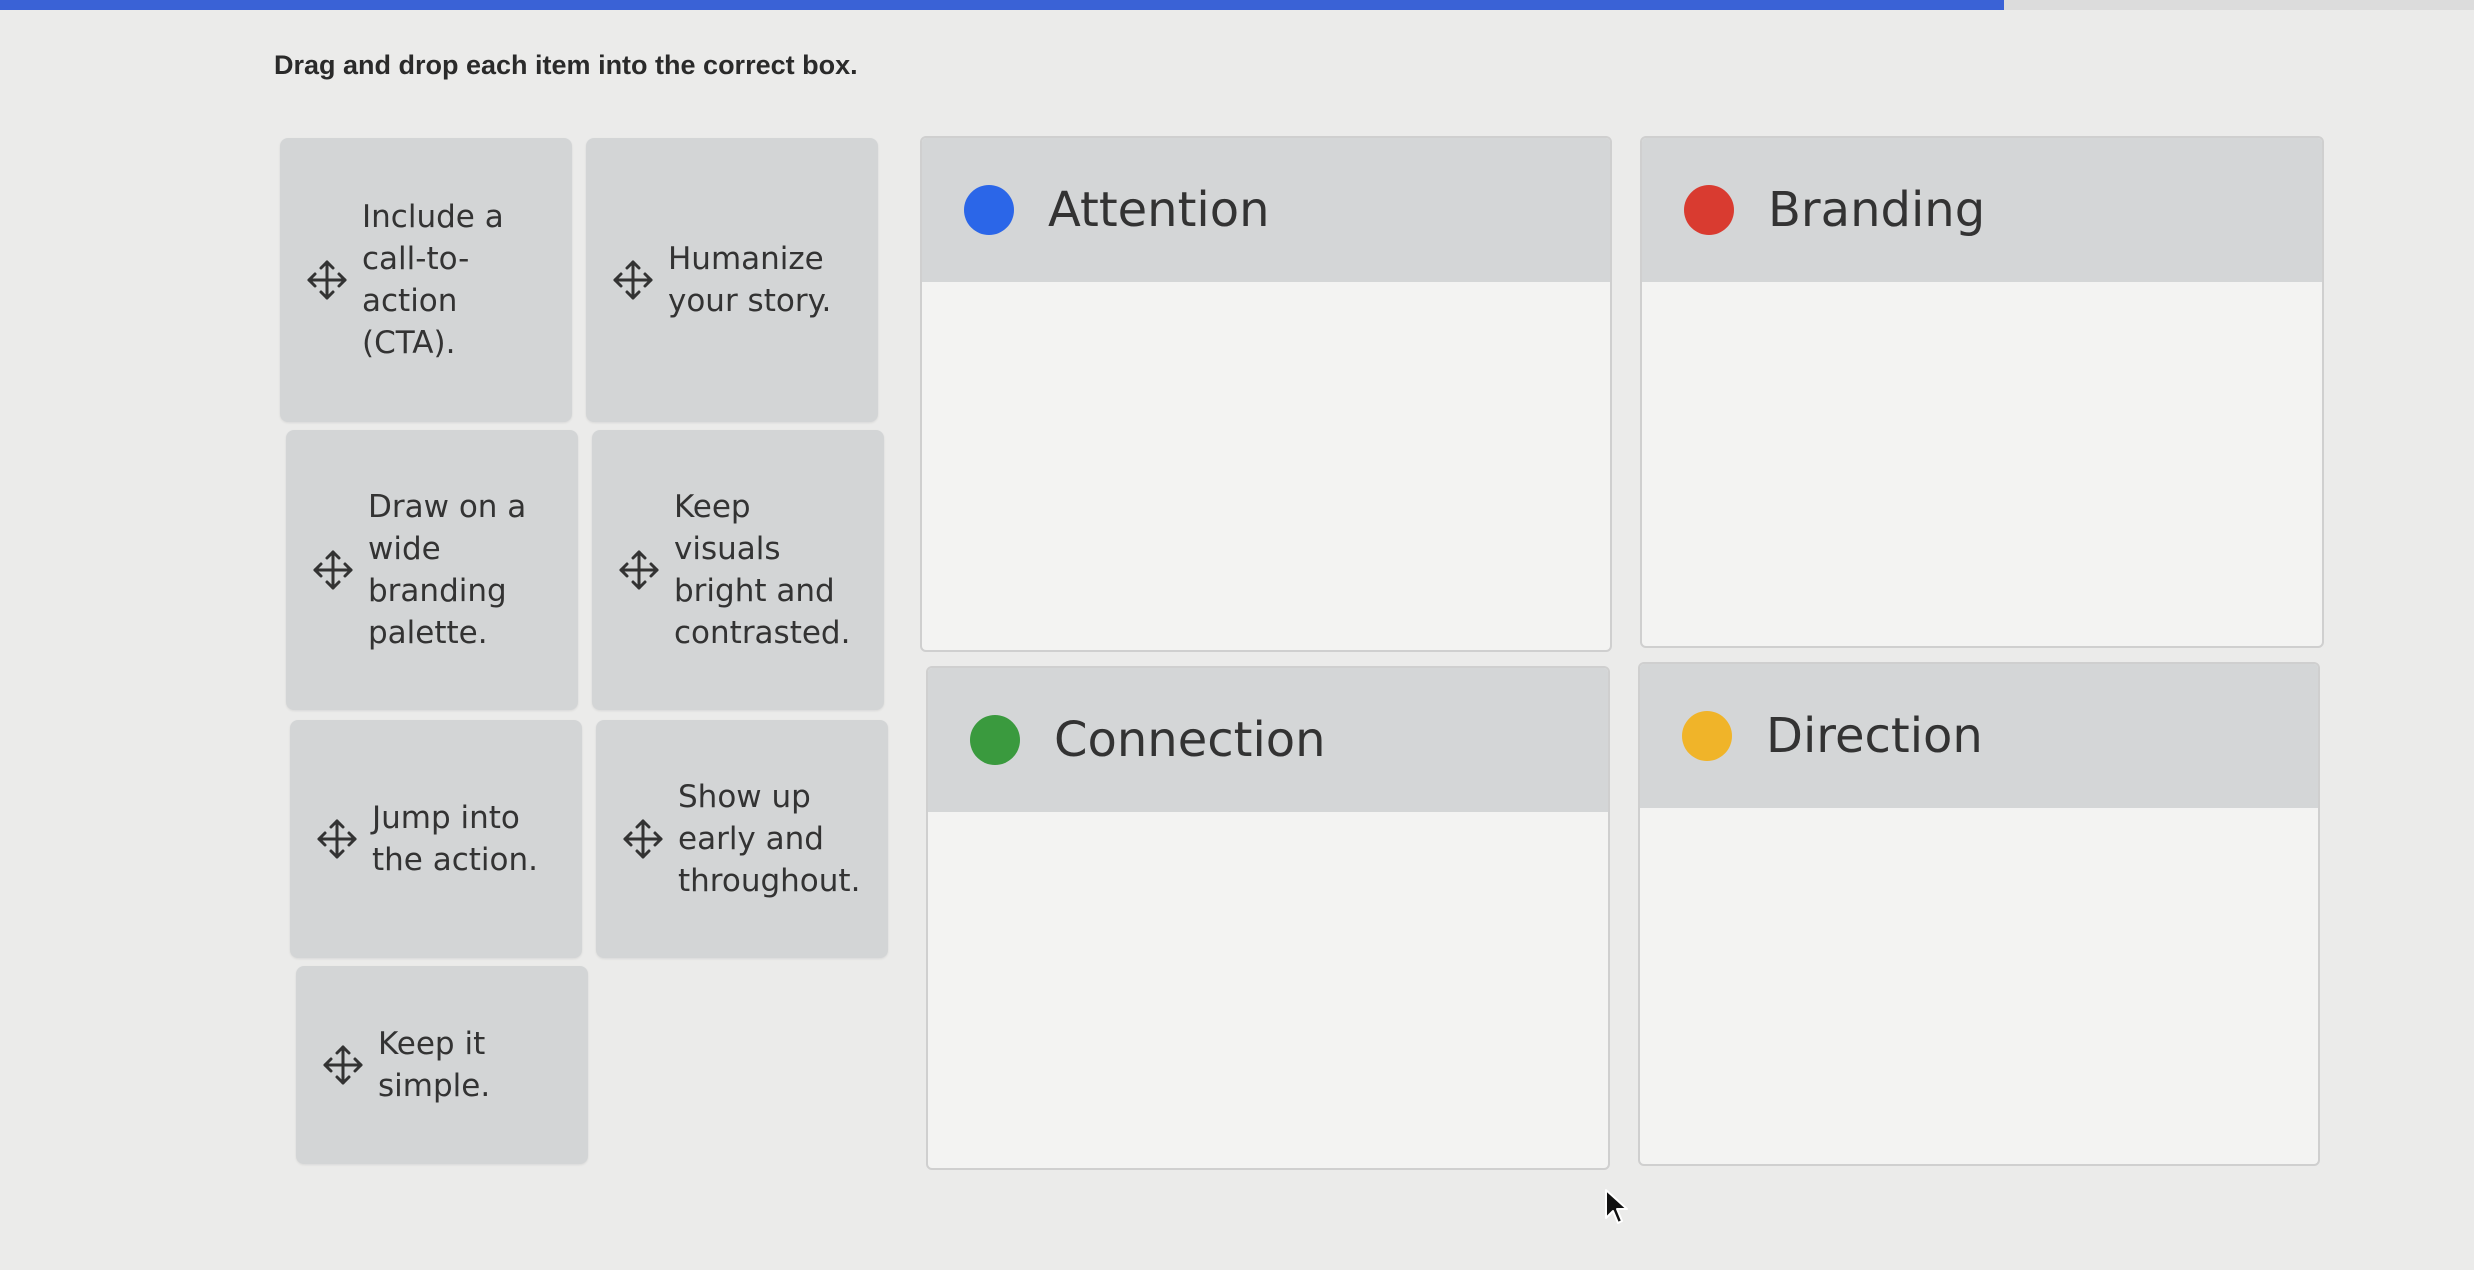 The image size is (2474, 1270). I want to click on yellow-dot-icon, so click(1707, 736).